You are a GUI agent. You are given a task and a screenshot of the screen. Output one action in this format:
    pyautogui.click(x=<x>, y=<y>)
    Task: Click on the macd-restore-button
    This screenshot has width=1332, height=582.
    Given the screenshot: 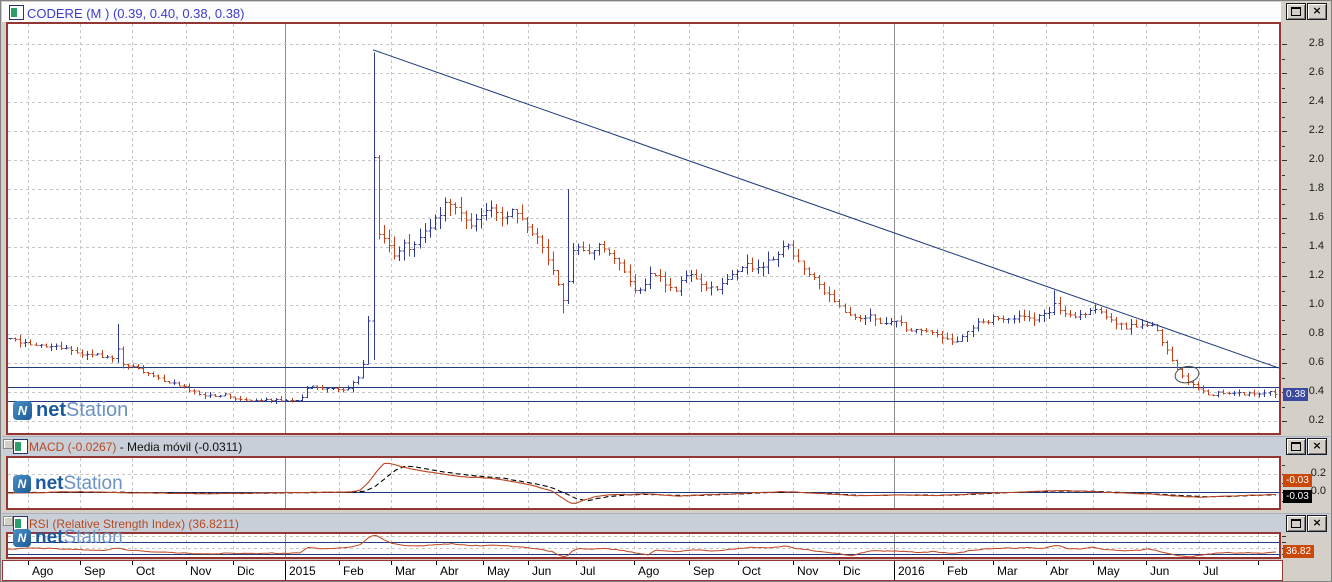 What is the action you would take?
    pyautogui.click(x=1296, y=446)
    